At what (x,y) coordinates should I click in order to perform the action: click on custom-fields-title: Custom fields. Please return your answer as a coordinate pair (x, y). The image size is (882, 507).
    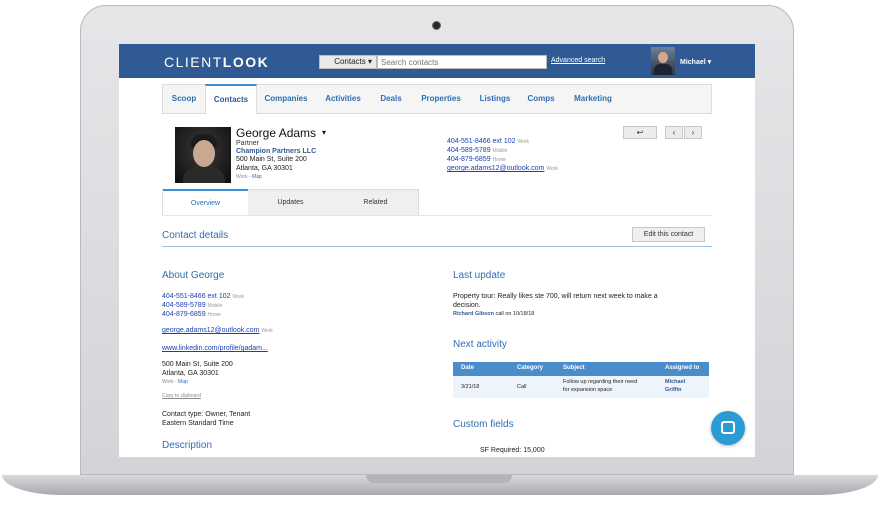
    Looking at the image, I should click on (483, 424).